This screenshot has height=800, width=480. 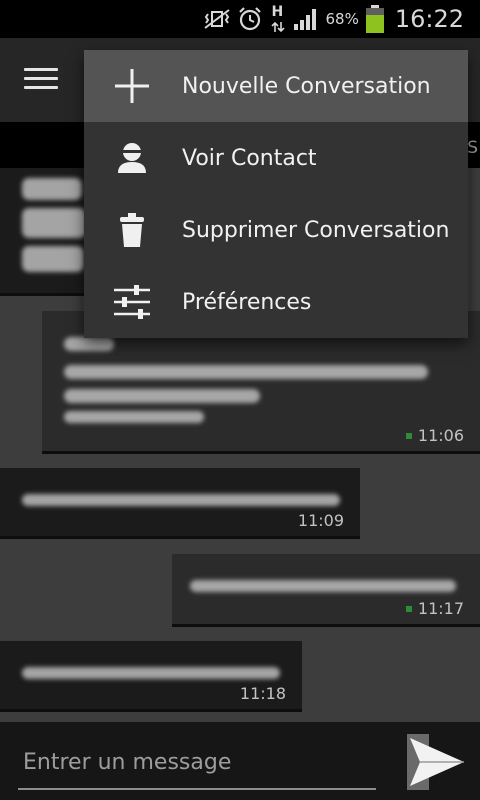 I want to click on network-type: H, so click(x=278, y=19).